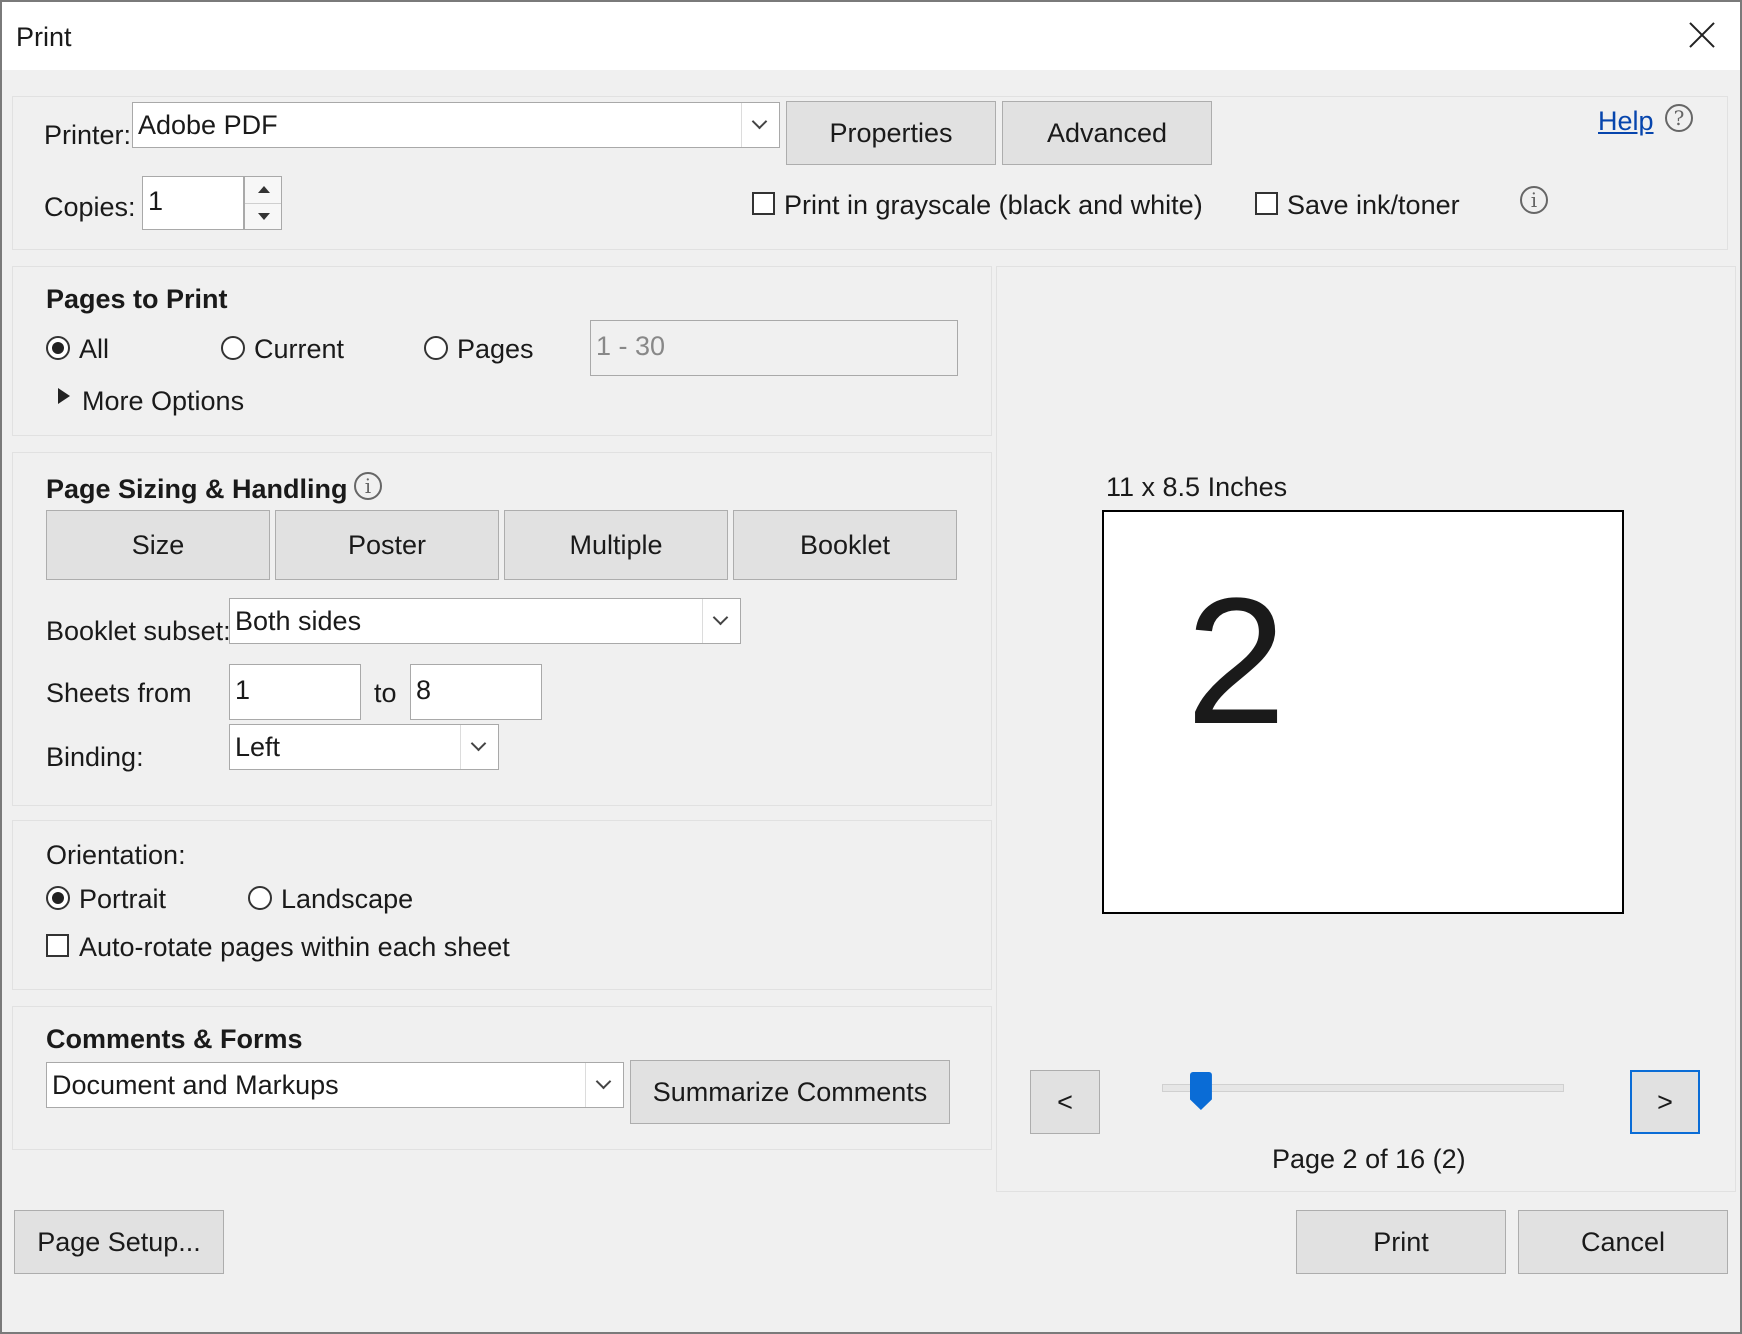 The width and height of the screenshot is (1742, 1334). I want to click on tab-multiple: Multiple, so click(616, 545).